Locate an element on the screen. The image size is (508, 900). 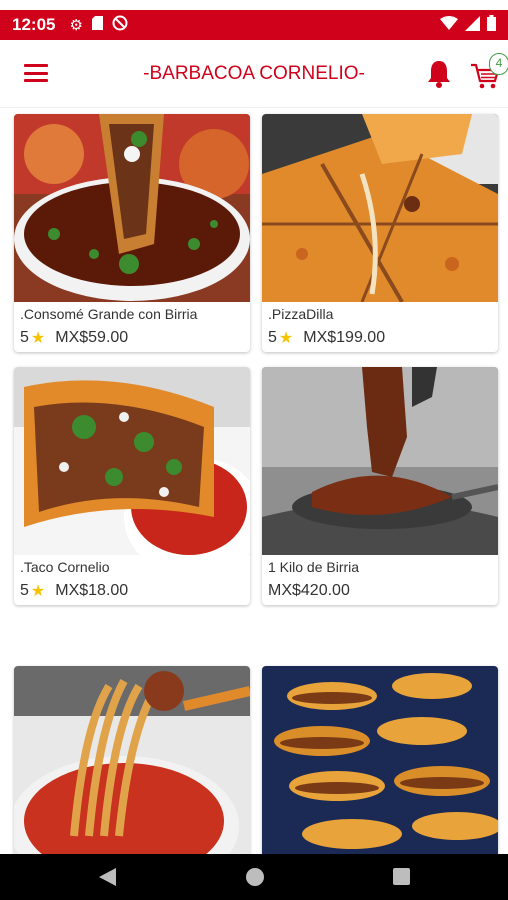
cart-count-badge: 4 is located at coordinates (498, 64).